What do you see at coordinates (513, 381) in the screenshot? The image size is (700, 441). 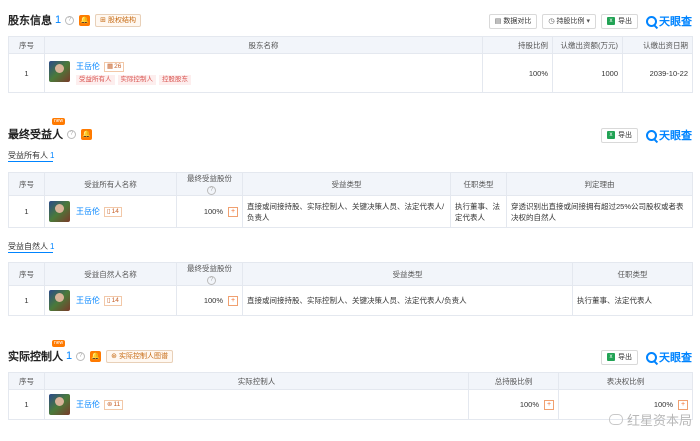 I see `col-total-ratio: 总持股比例` at bounding box center [513, 381].